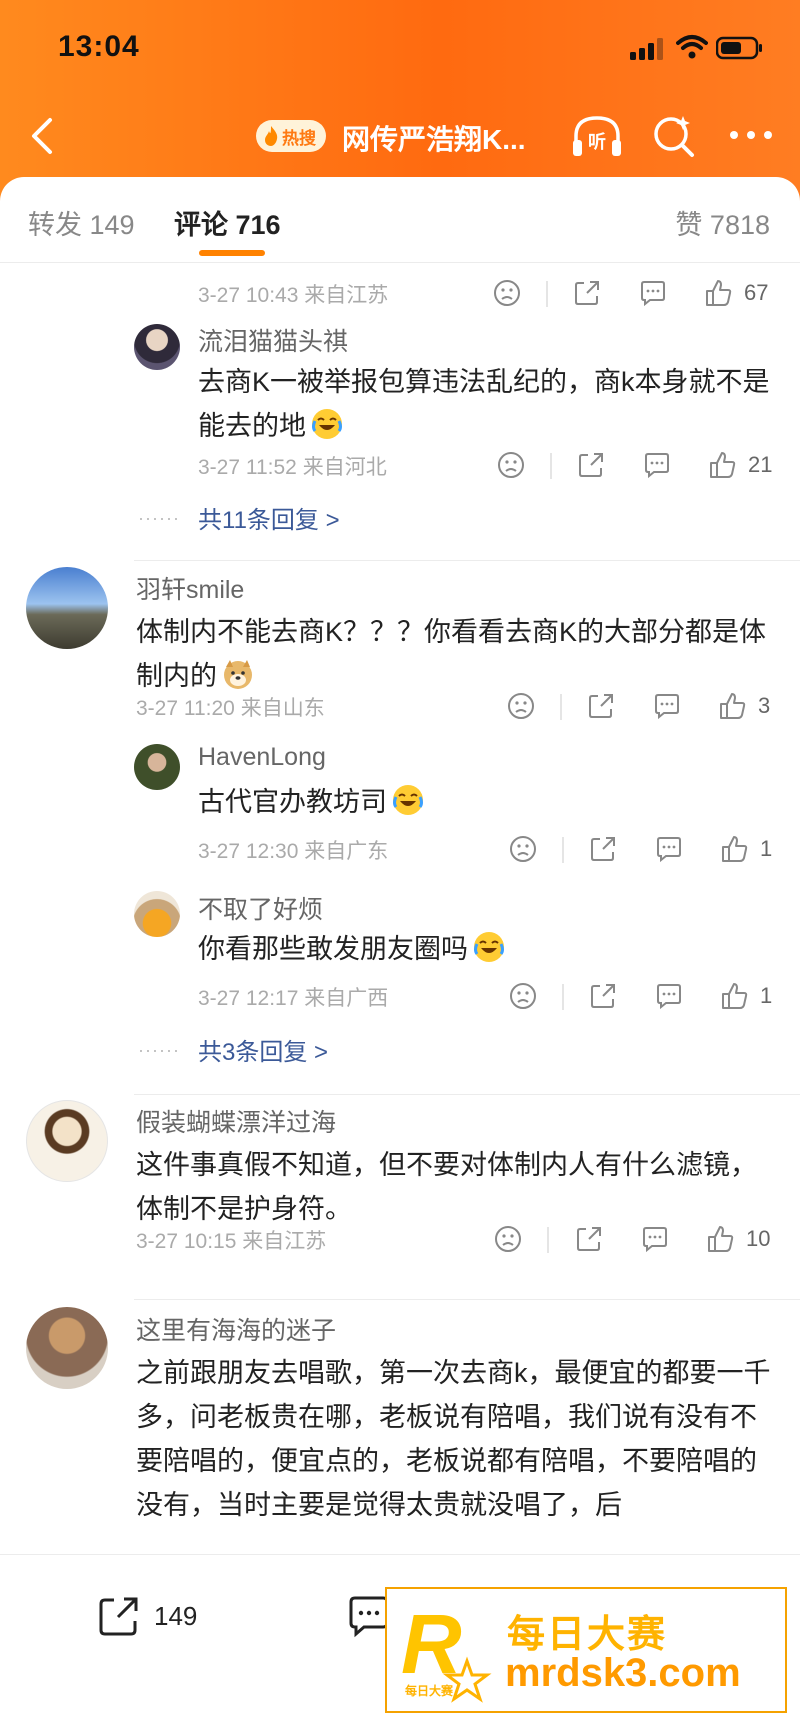 Image resolution: width=800 pixels, height=1731 pixels. What do you see at coordinates (81, 222) in the screenshot?
I see `tab-repost: 转发 149` at bounding box center [81, 222].